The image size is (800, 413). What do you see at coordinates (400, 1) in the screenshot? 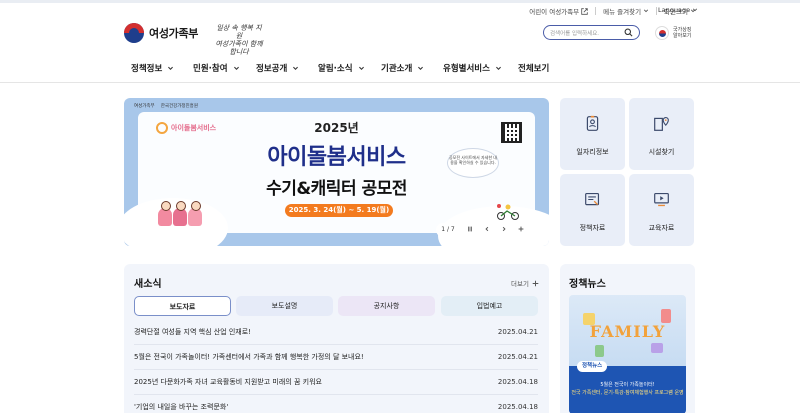
I see `top-strip` at bounding box center [400, 1].